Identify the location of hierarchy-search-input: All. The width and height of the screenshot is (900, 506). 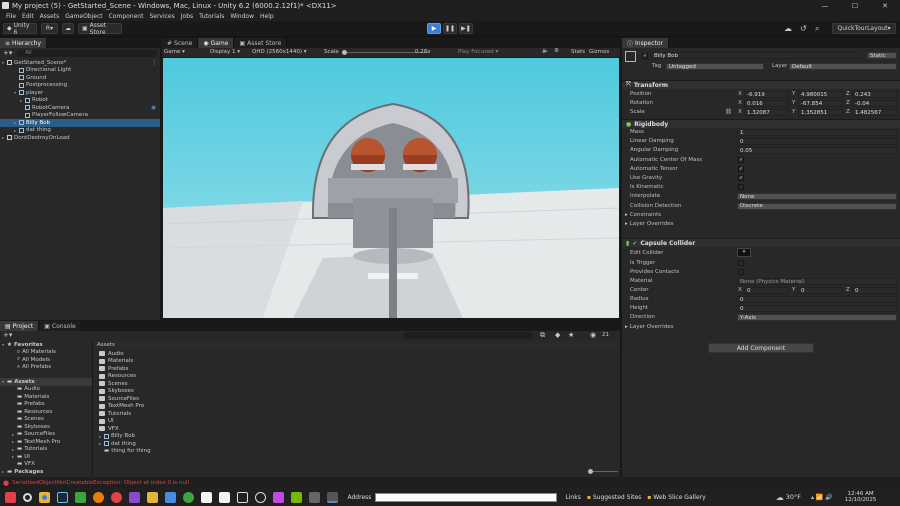
(87, 53).